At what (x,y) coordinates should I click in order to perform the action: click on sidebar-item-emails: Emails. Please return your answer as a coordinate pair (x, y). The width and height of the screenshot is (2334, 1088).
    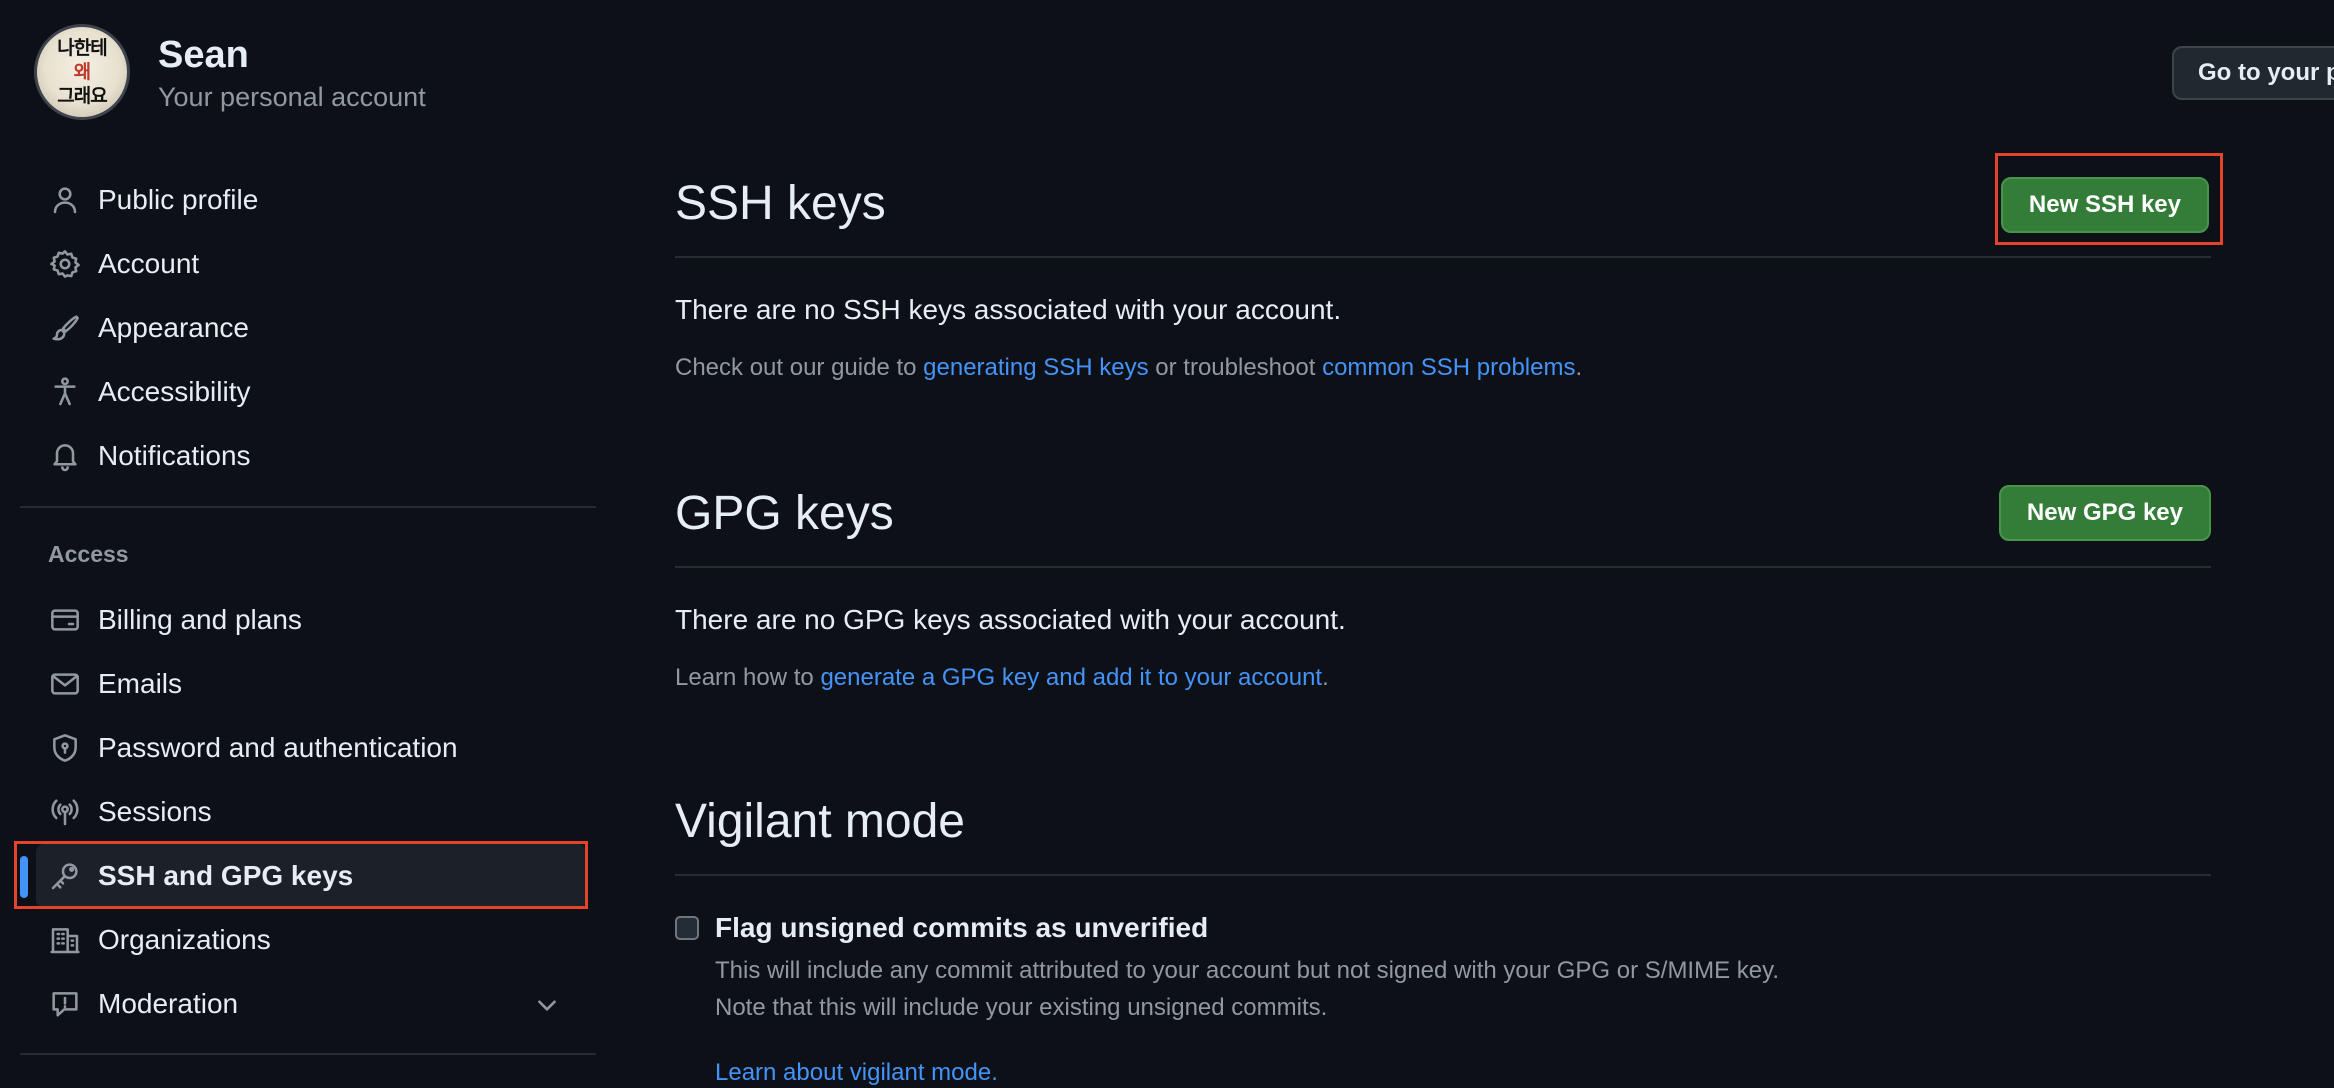
    Looking at the image, I should click on (308, 684).